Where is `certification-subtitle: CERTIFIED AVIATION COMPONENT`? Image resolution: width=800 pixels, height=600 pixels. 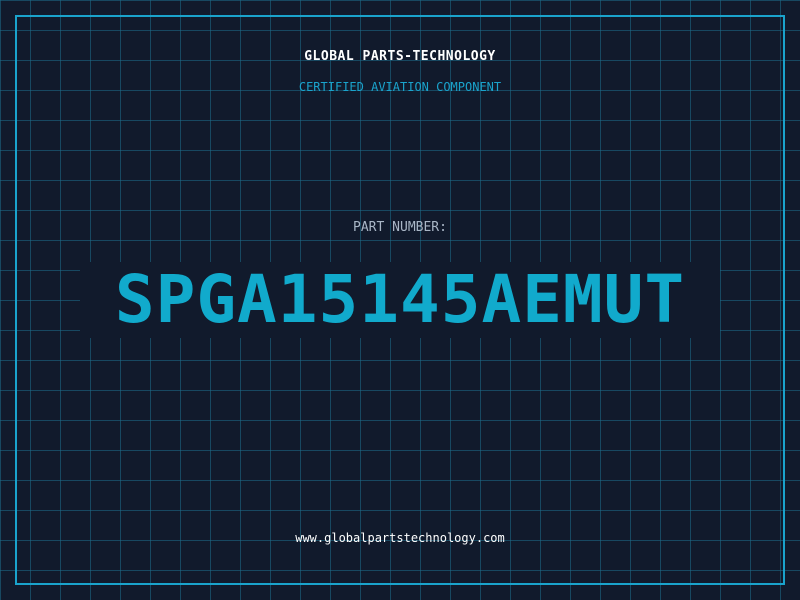
certification-subtitle: CERTIFIED AVIATION COMPONENT is located at coordinates (400, 87).